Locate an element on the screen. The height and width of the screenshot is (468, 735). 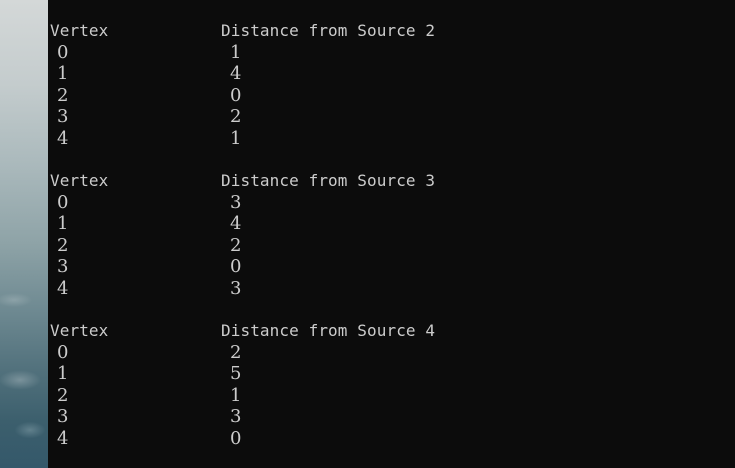
table-row: 0 1 is located at coordinates (380, 53).